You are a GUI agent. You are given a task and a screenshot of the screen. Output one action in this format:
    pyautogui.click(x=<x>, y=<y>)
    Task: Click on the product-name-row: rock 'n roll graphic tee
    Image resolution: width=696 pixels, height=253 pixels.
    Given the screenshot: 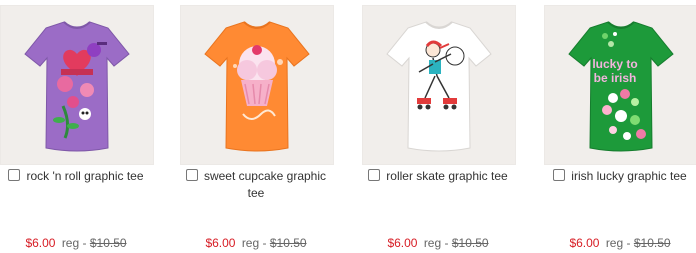 What is the action you would take?
    pyautogui.click(x=76, y=176)
    